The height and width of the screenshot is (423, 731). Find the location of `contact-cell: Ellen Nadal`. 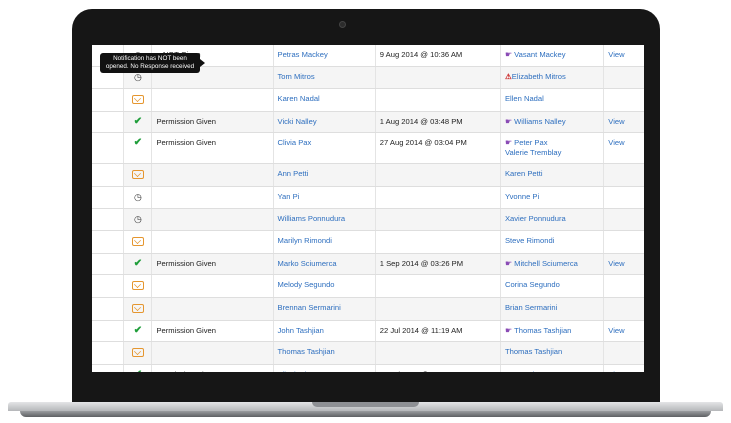

contact-cell: Ellen Nadal is located at coordinates (552, 100).